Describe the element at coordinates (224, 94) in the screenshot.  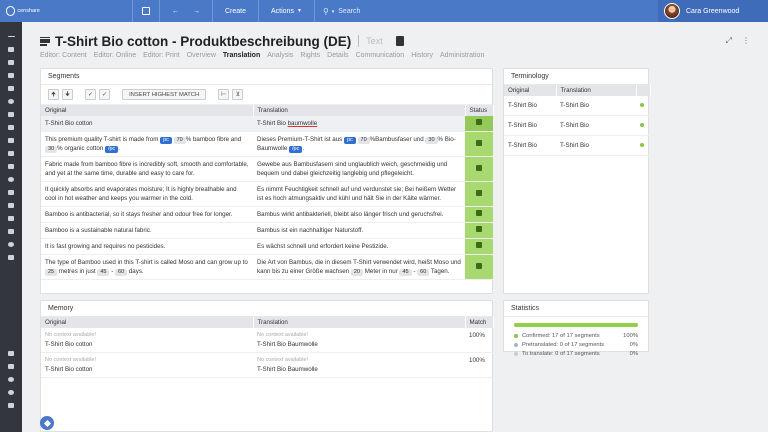
I see `split-button: ⊢` at that location.